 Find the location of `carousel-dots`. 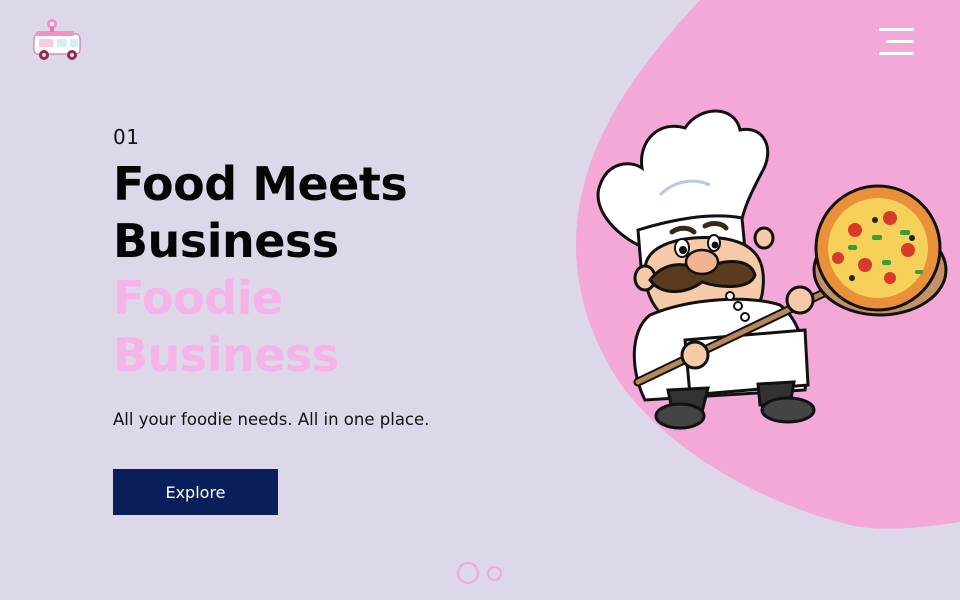

carousel-dots is located at coordinates (485, 574).